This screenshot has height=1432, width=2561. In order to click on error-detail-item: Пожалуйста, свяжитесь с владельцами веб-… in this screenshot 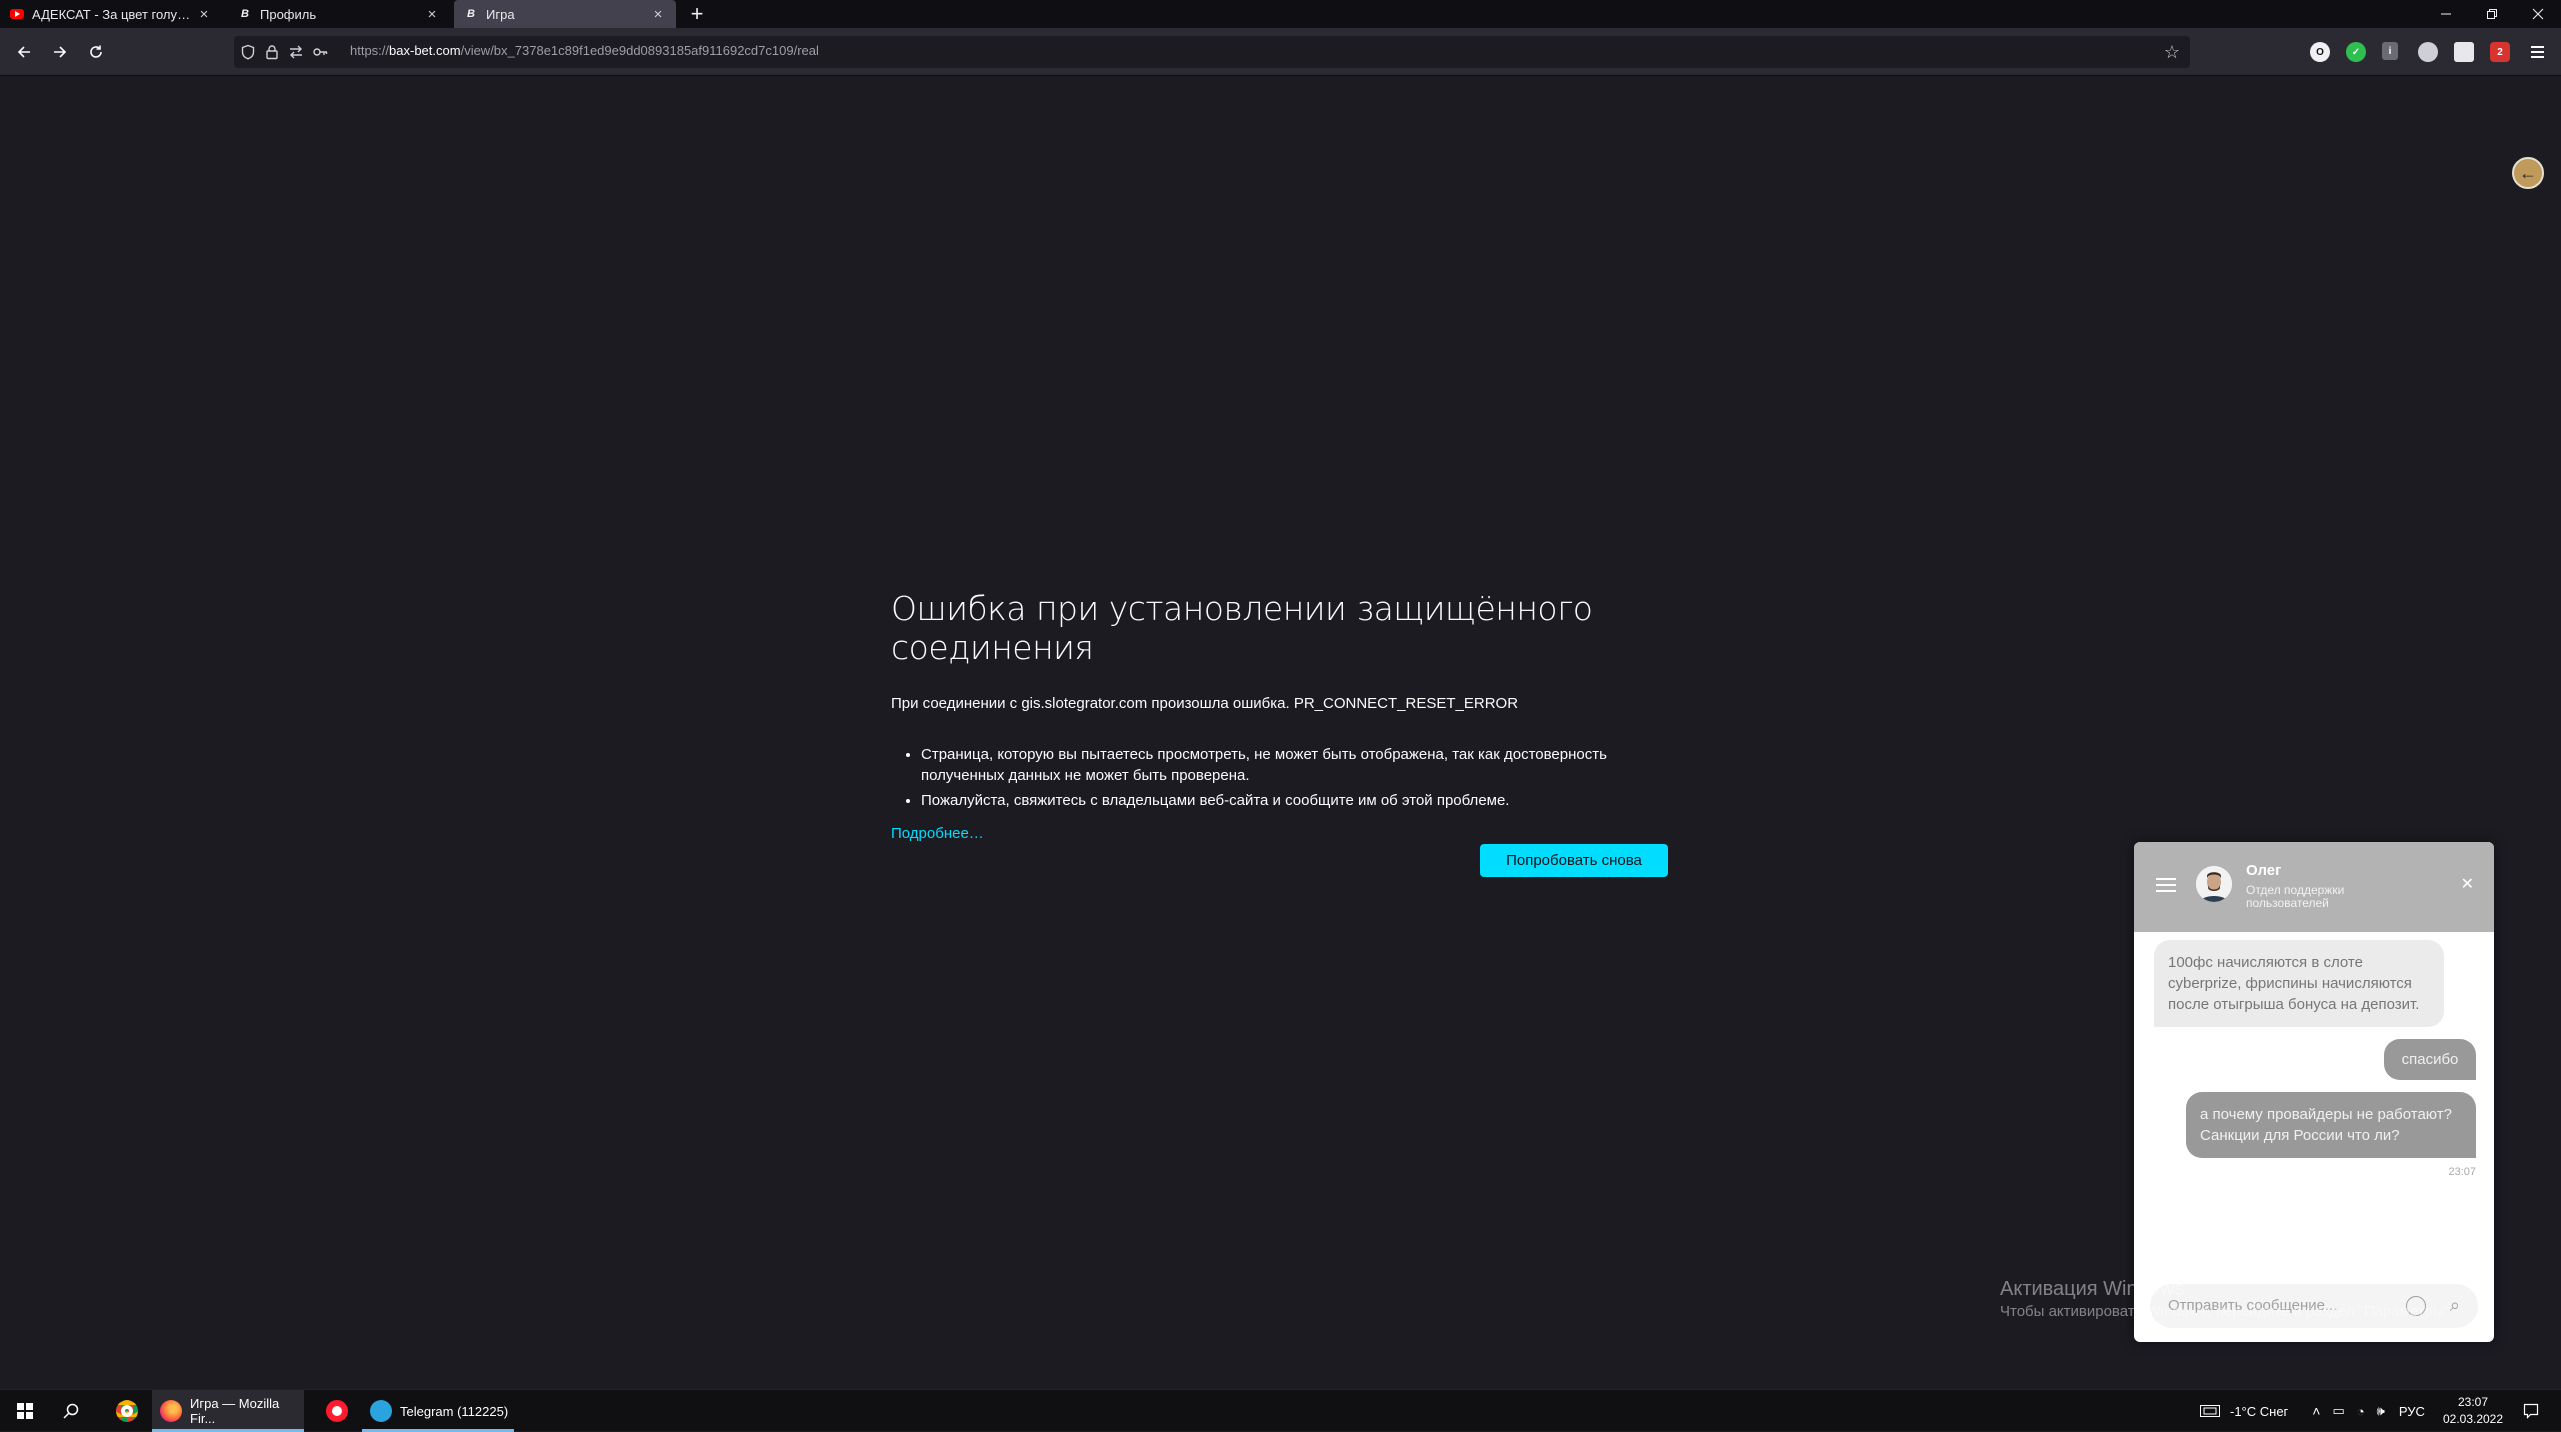, I will do `click(1296, 800)`.